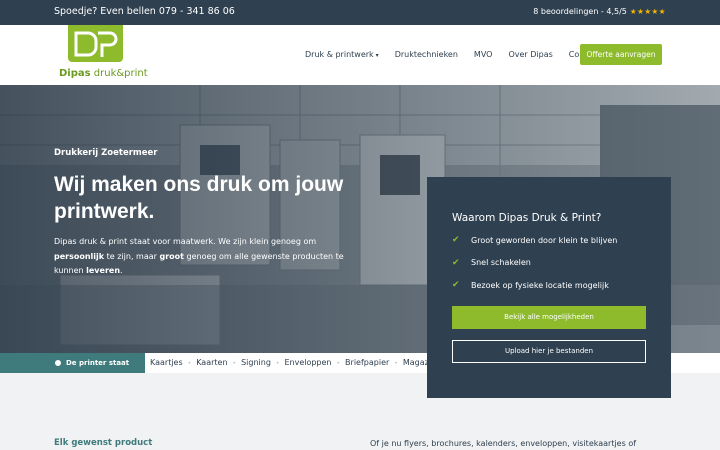 The width and height of the screenshot is (720, 450). What do you see at coordinates (58, 363) in the screenshot?
I see `status-dot-icon` at bounding box center [58, 363].